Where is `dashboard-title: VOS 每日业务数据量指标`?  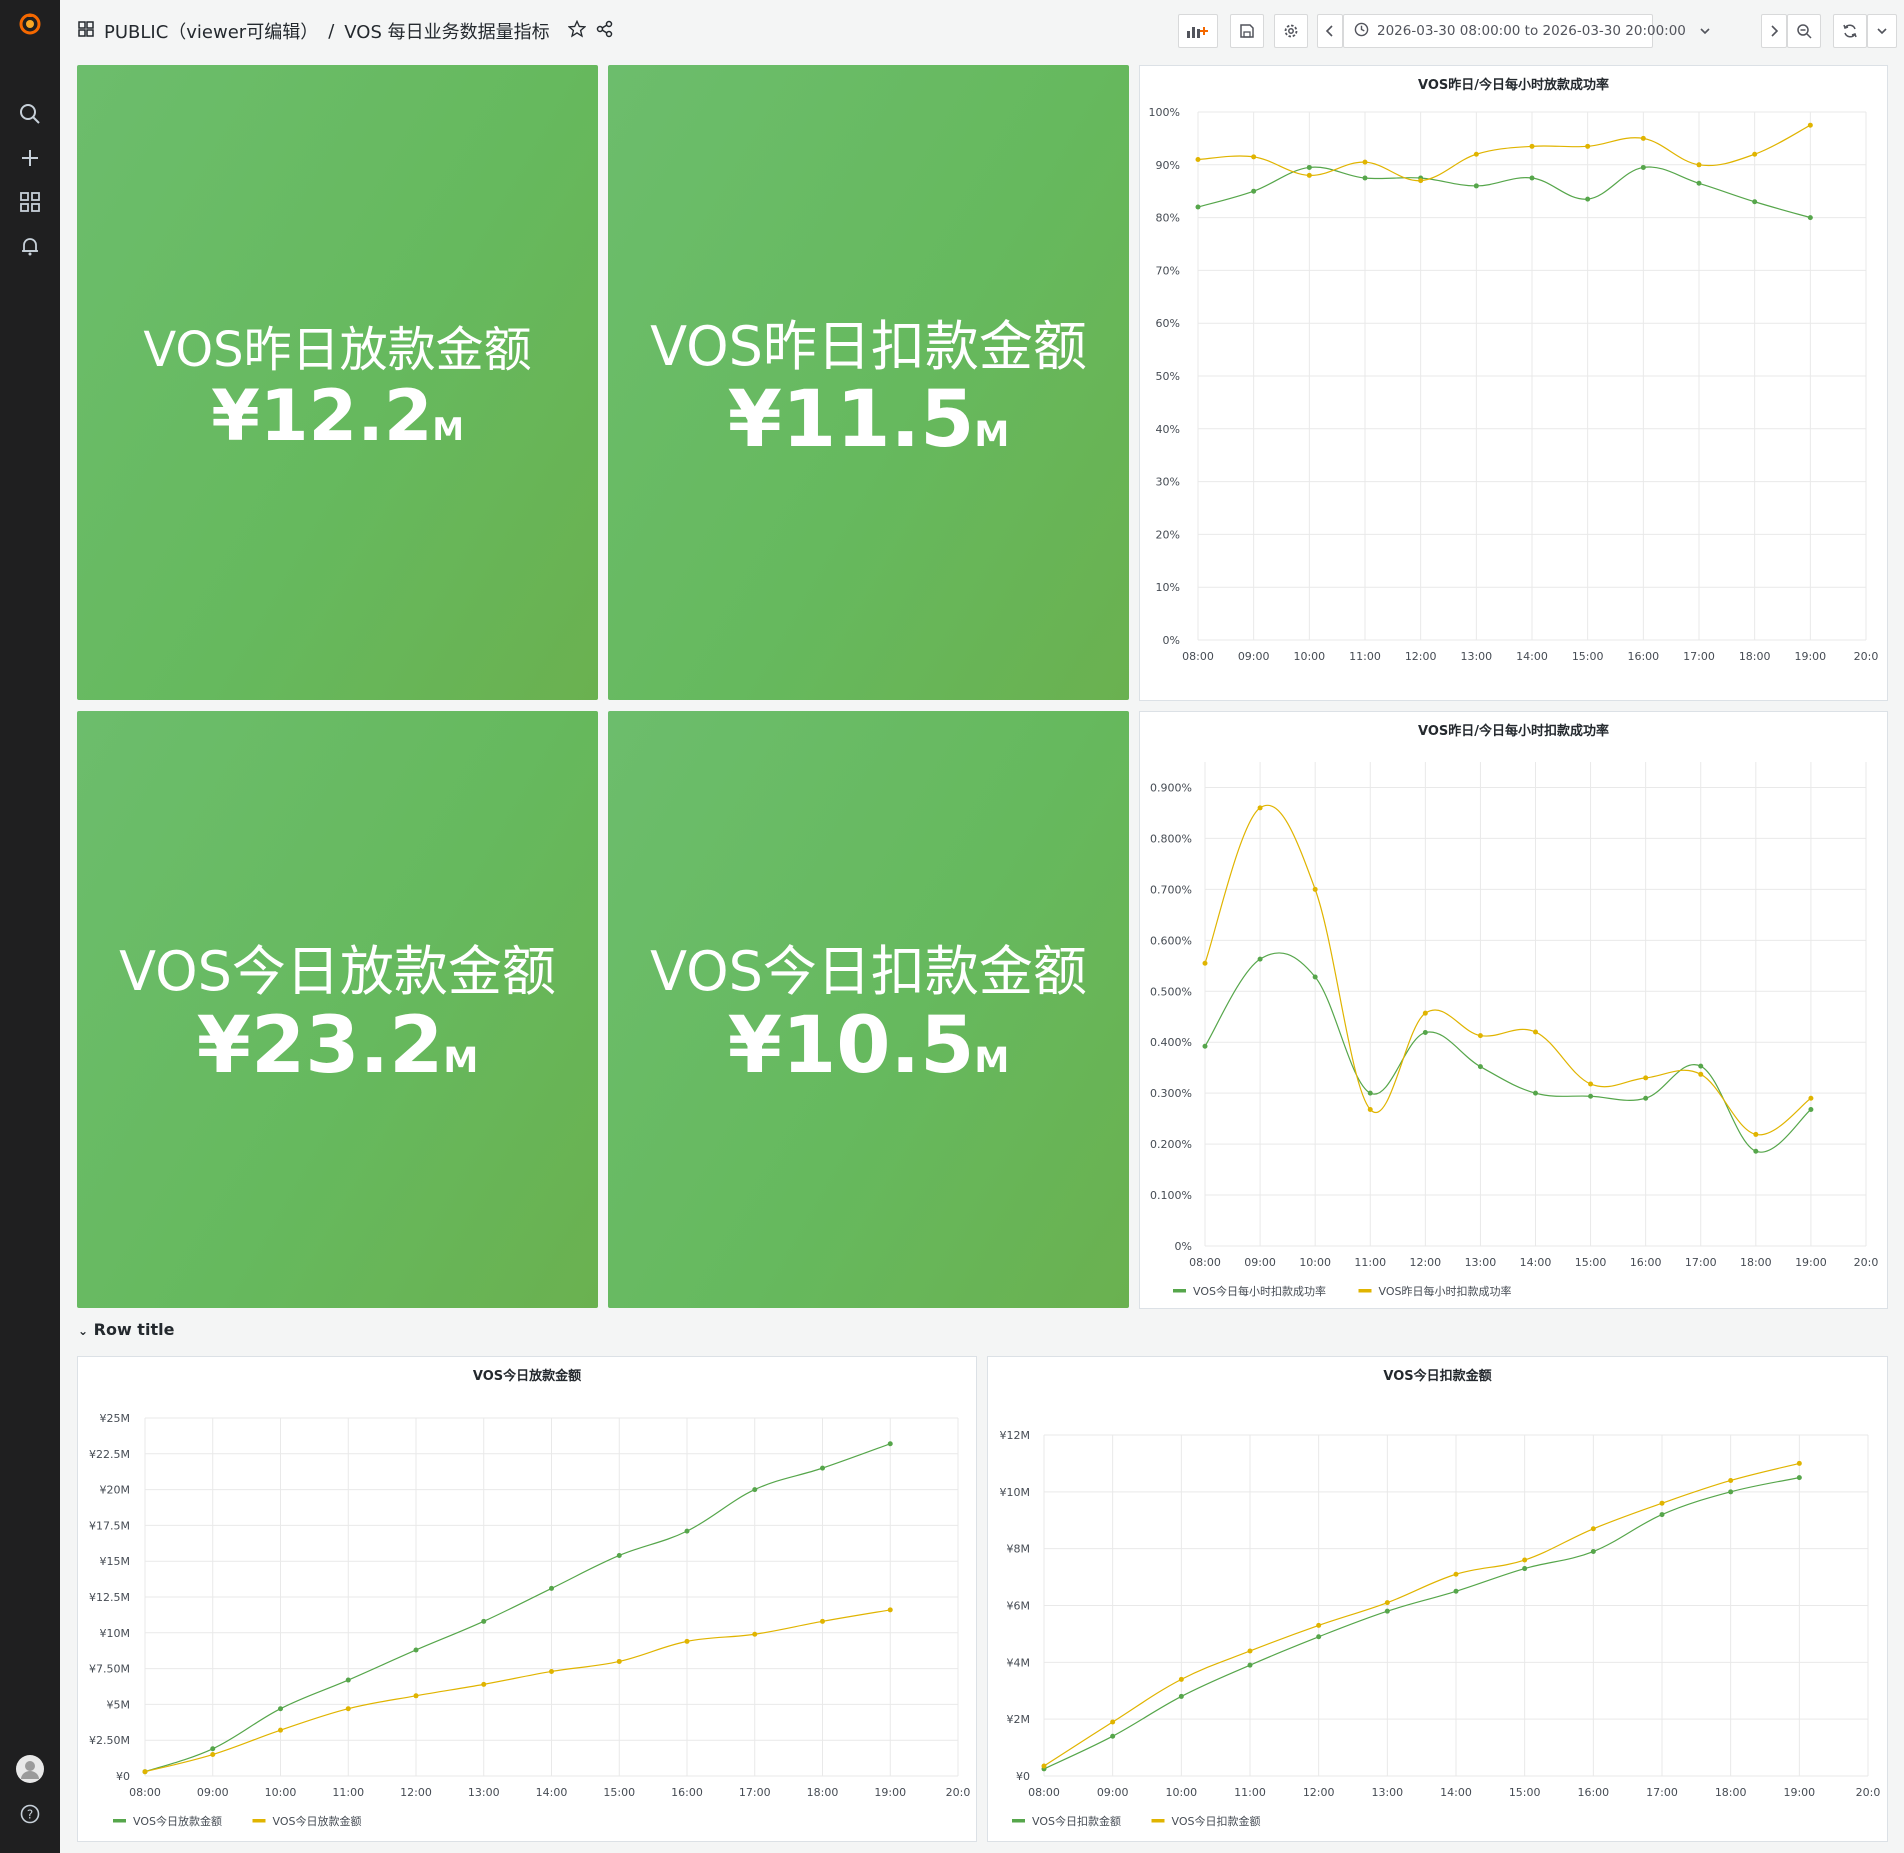 dashboard-title: VOS 每日业务数据量指标 is located at coordinates (446, 31).